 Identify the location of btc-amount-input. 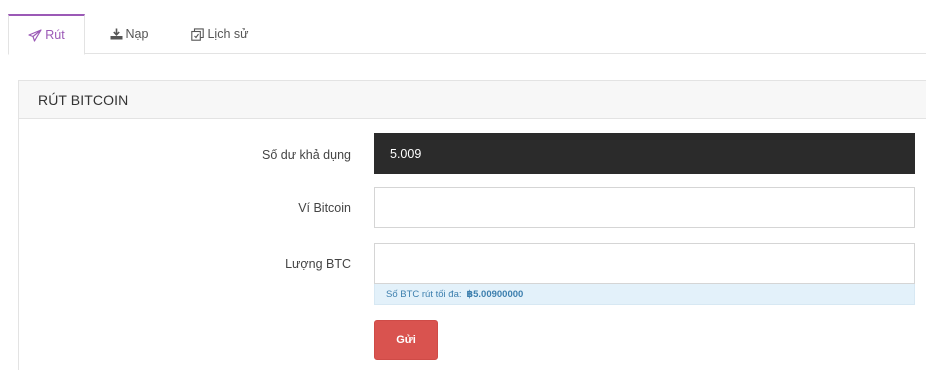
(644, 263).